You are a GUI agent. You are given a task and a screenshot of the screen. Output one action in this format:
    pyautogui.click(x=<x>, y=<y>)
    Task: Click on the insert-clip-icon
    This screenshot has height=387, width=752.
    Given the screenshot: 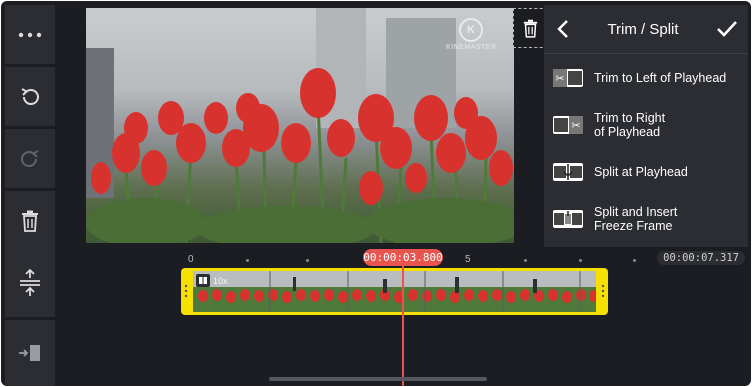 What is the action you would take?
    pyautogui.click(x=29, y=353)
    